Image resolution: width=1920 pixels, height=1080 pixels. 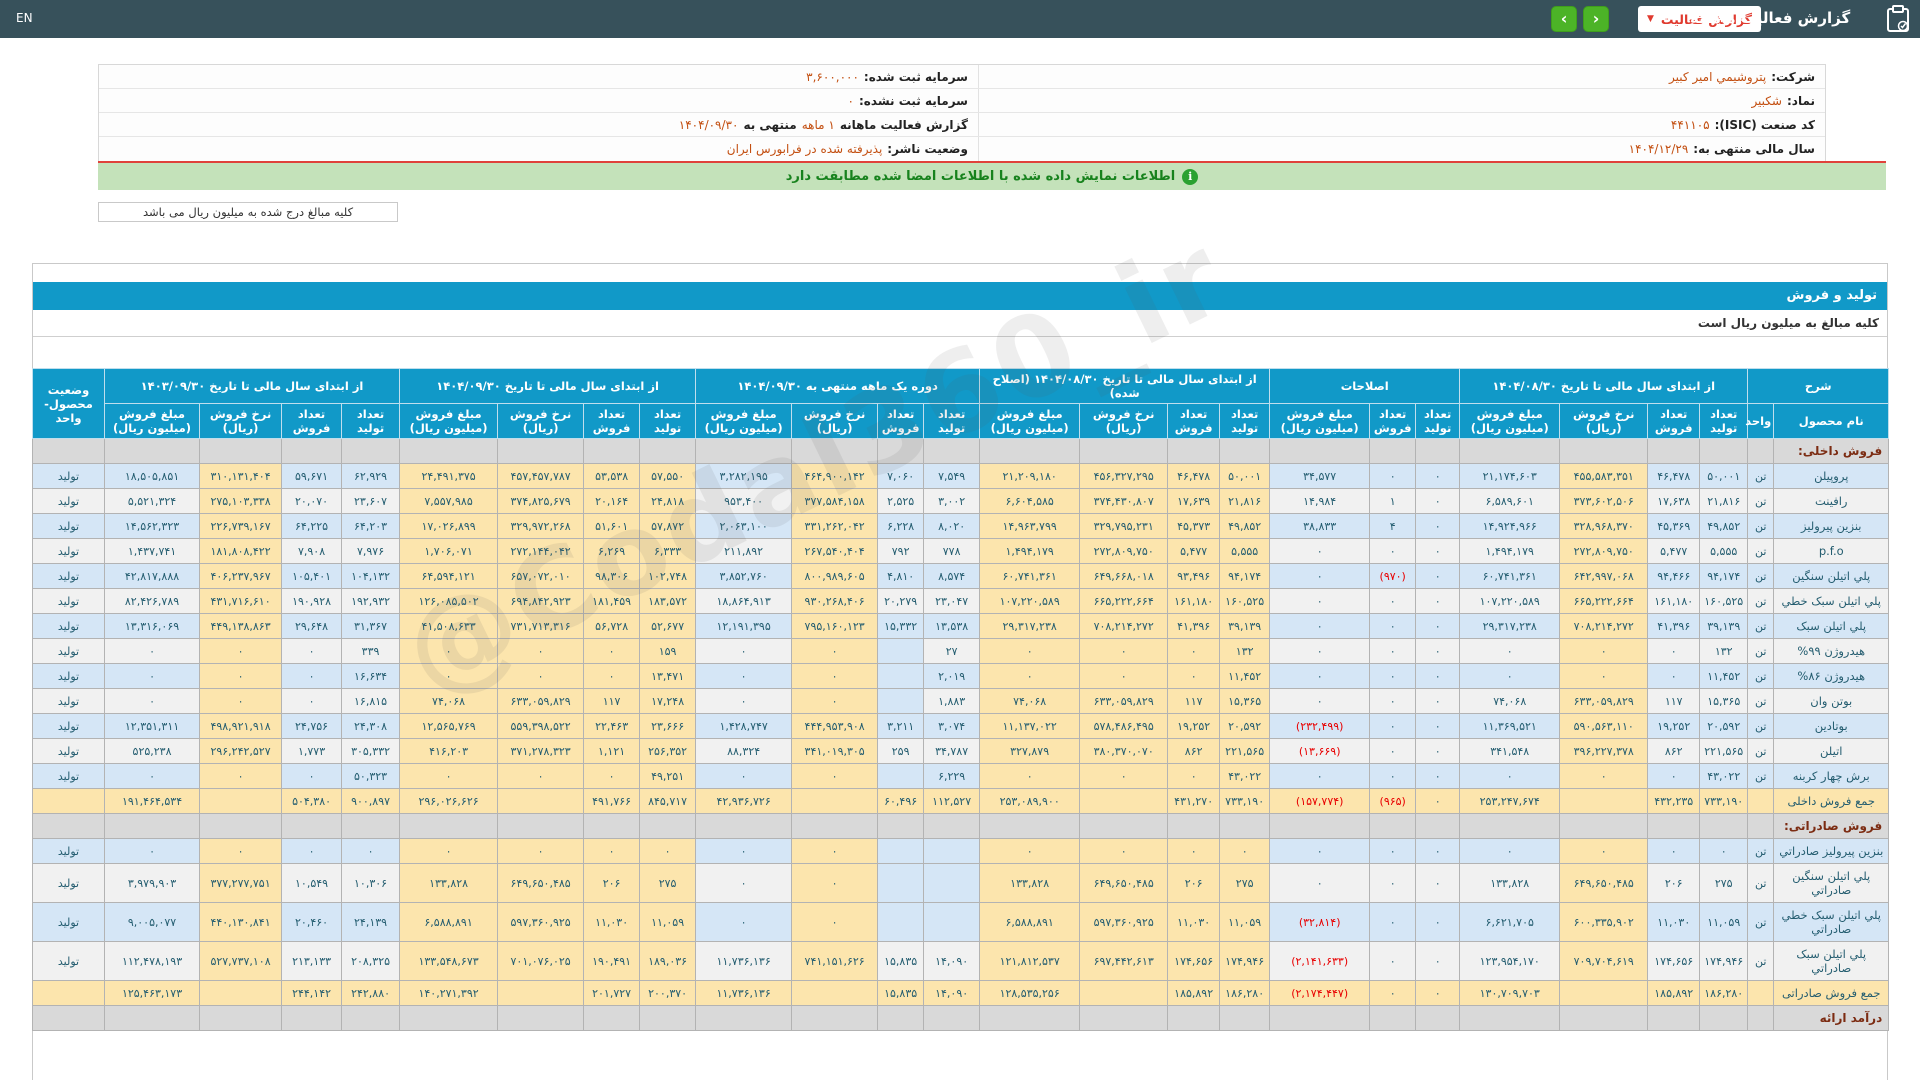 I want to click on product-name-cell: بوتن وان, so click(x=1831, y=701).